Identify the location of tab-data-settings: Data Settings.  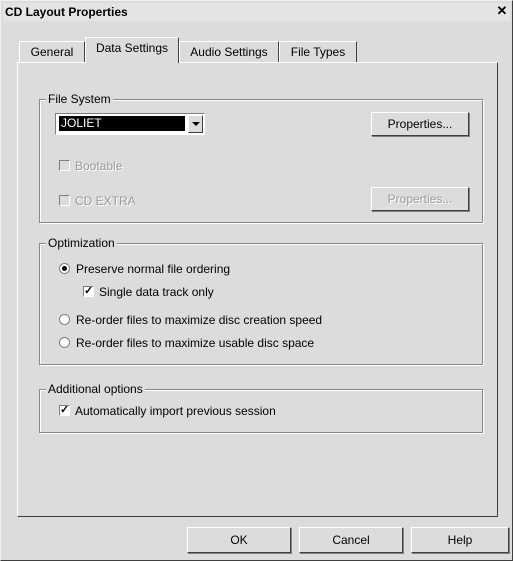
(132, 50).